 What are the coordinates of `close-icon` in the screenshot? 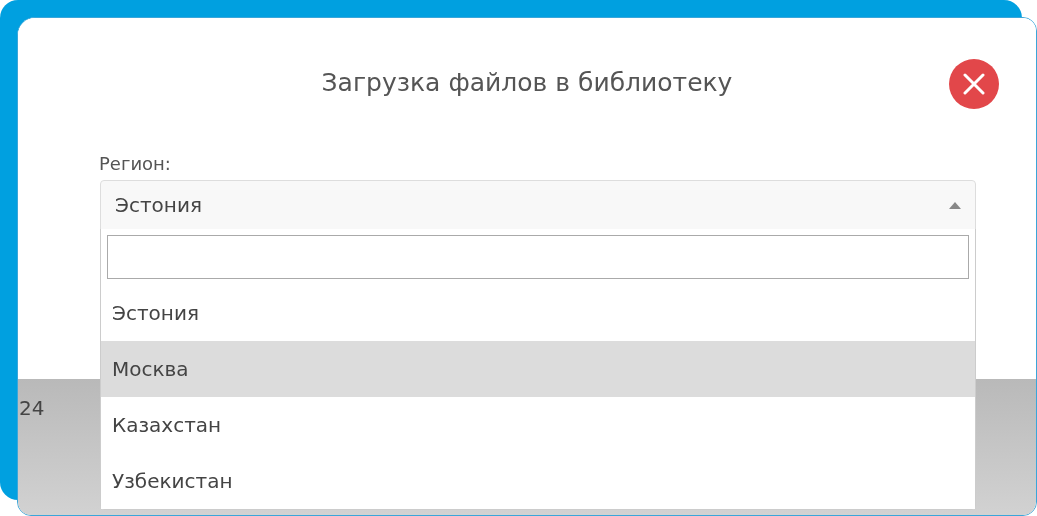 It's located at (974, 84).